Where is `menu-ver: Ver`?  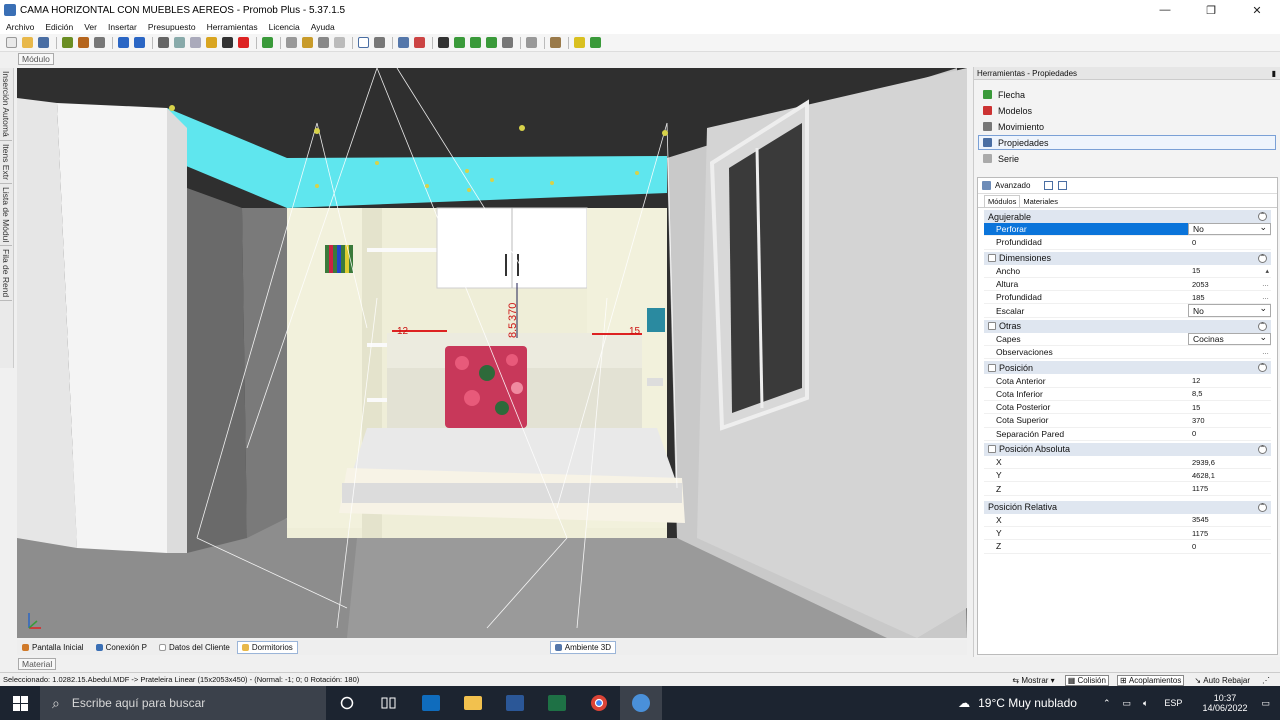
menu-ver: Ver is located at coordinates (90, 27).